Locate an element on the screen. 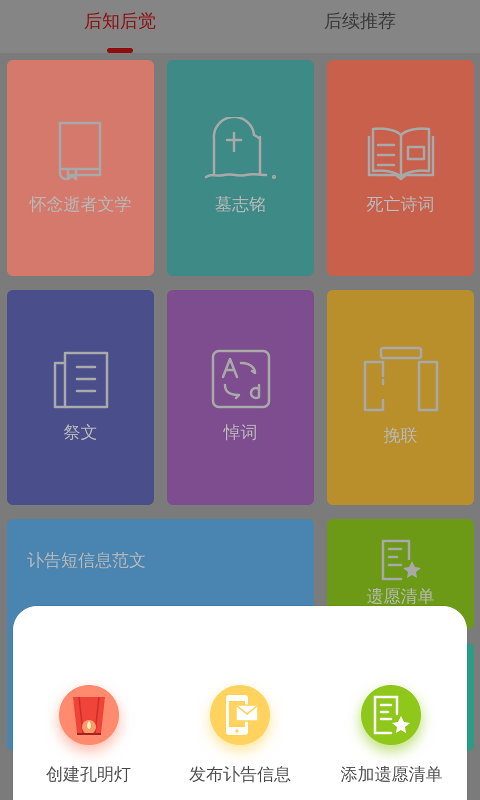 This screenshot has height=800, width=480. tile-label: 遗愿清单 is located at coordinates (400, 597).